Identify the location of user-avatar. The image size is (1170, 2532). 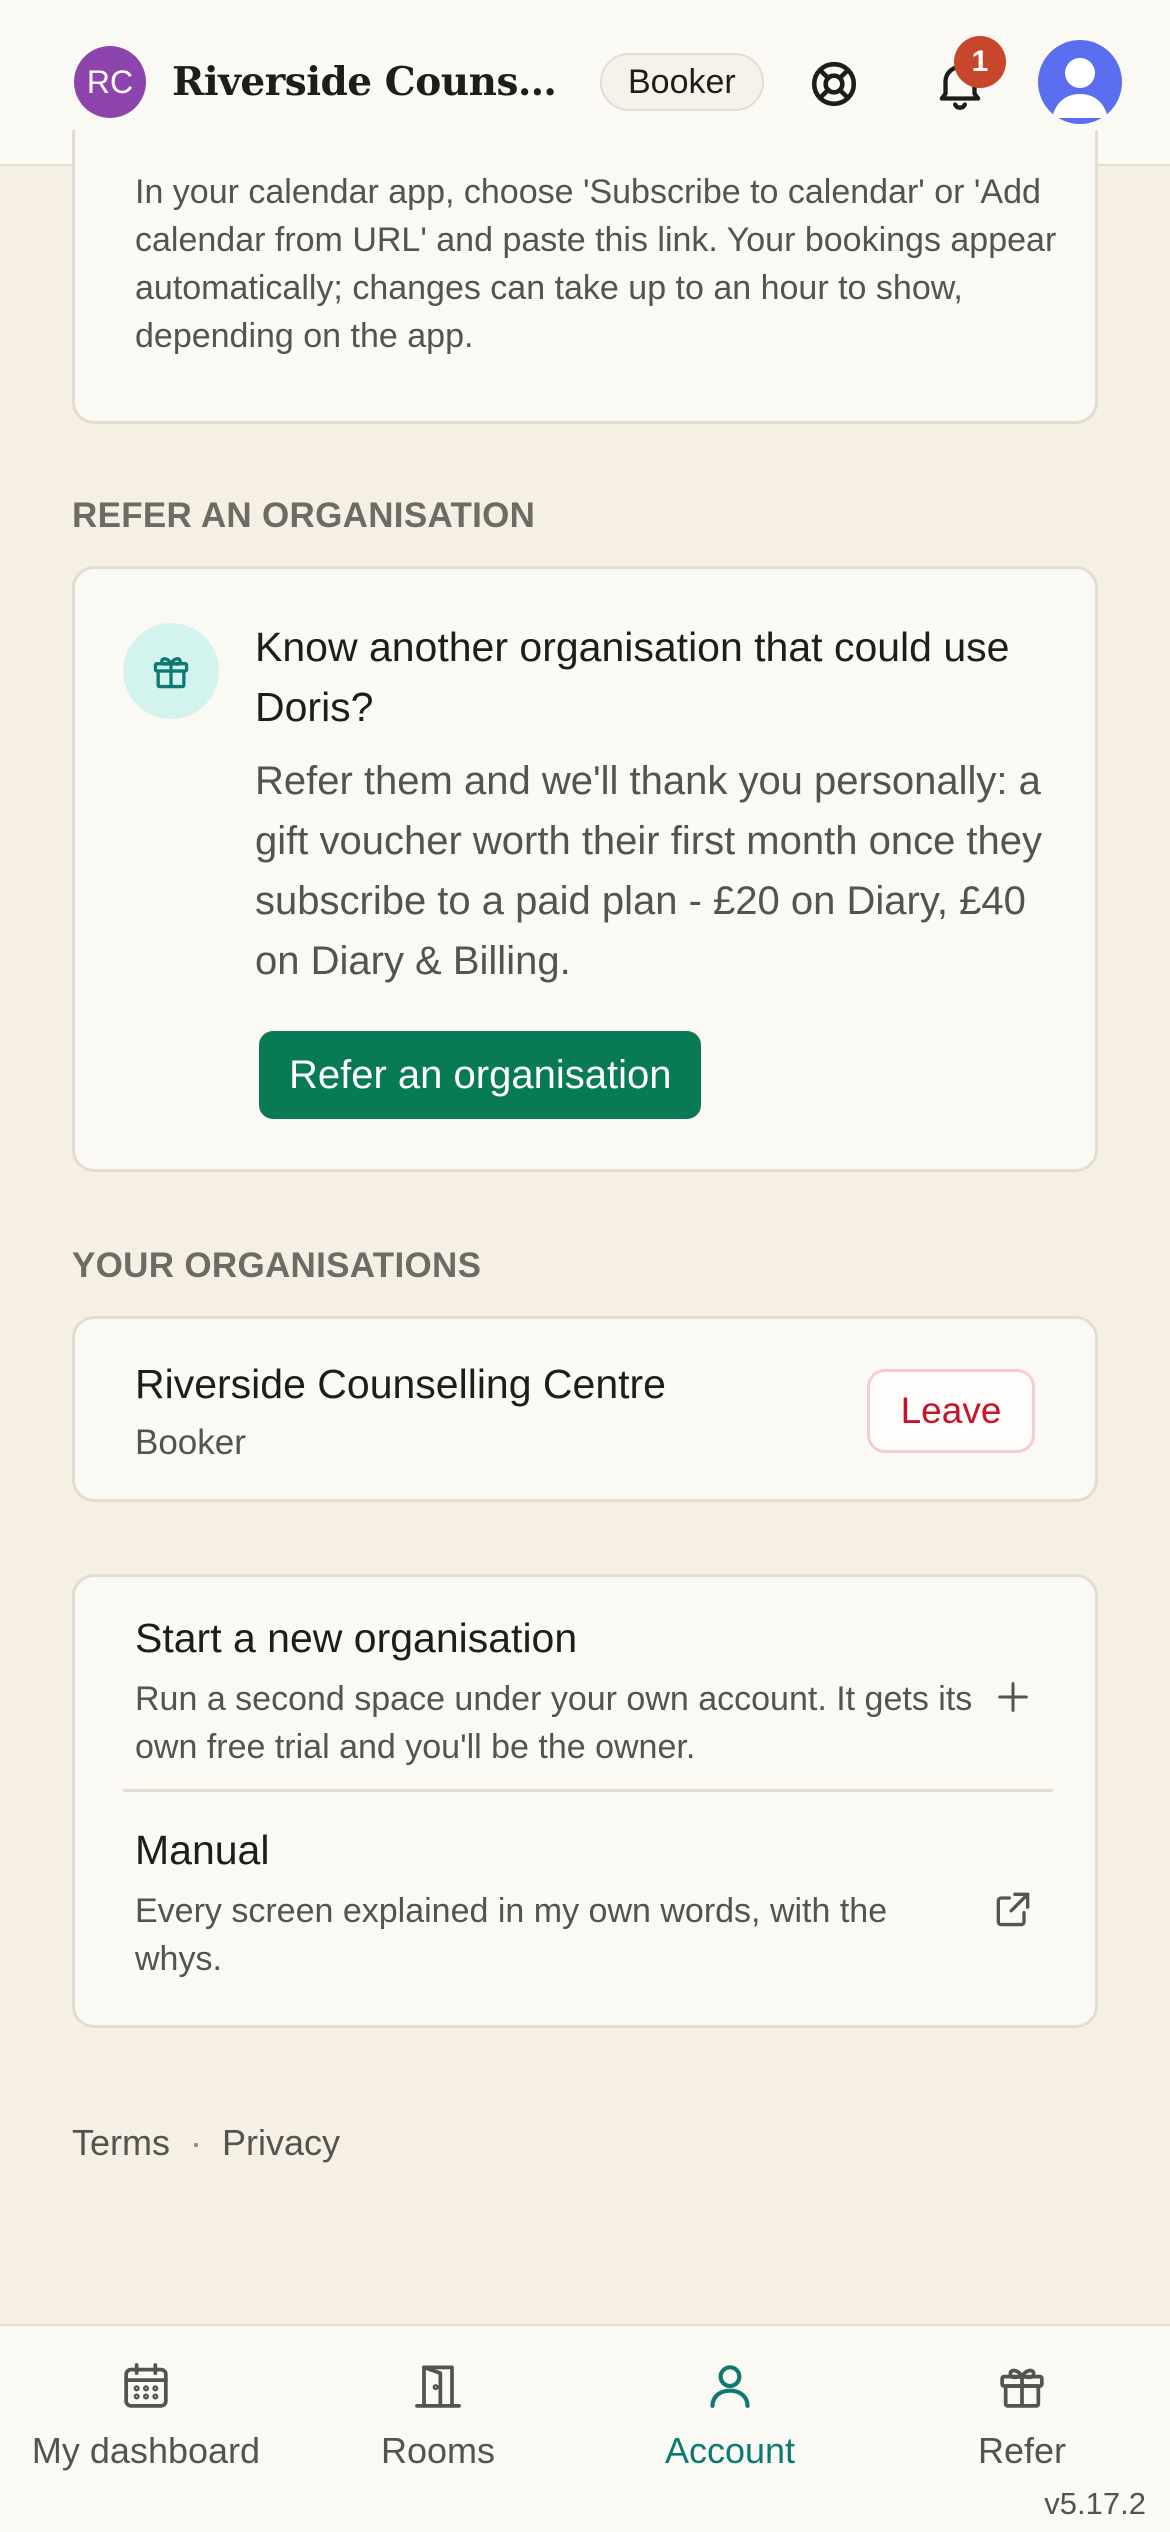
(1080, 82).